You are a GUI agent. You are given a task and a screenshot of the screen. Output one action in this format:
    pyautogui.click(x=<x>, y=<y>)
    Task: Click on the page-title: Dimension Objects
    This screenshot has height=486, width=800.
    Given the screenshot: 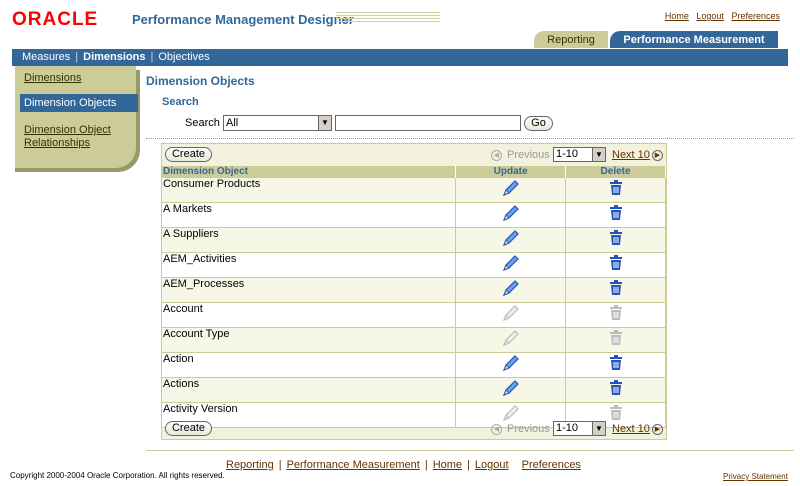 What is the action you would take?
    pyautogui.click(x=200, y=81)
    